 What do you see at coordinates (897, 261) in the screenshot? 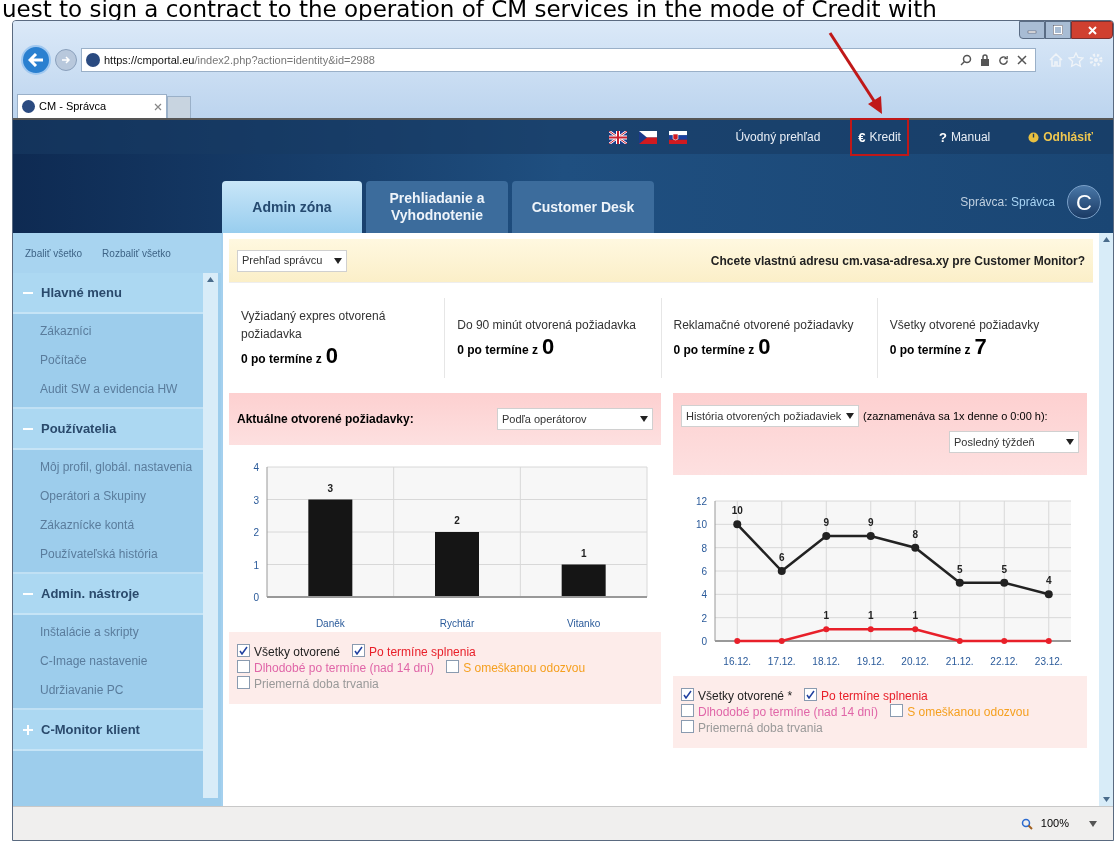
I see `banner-question: Chcete vlastnú adresu cm.vasa-adresa.xy pre Customer Monitor?` at bounding box center [897, 261].